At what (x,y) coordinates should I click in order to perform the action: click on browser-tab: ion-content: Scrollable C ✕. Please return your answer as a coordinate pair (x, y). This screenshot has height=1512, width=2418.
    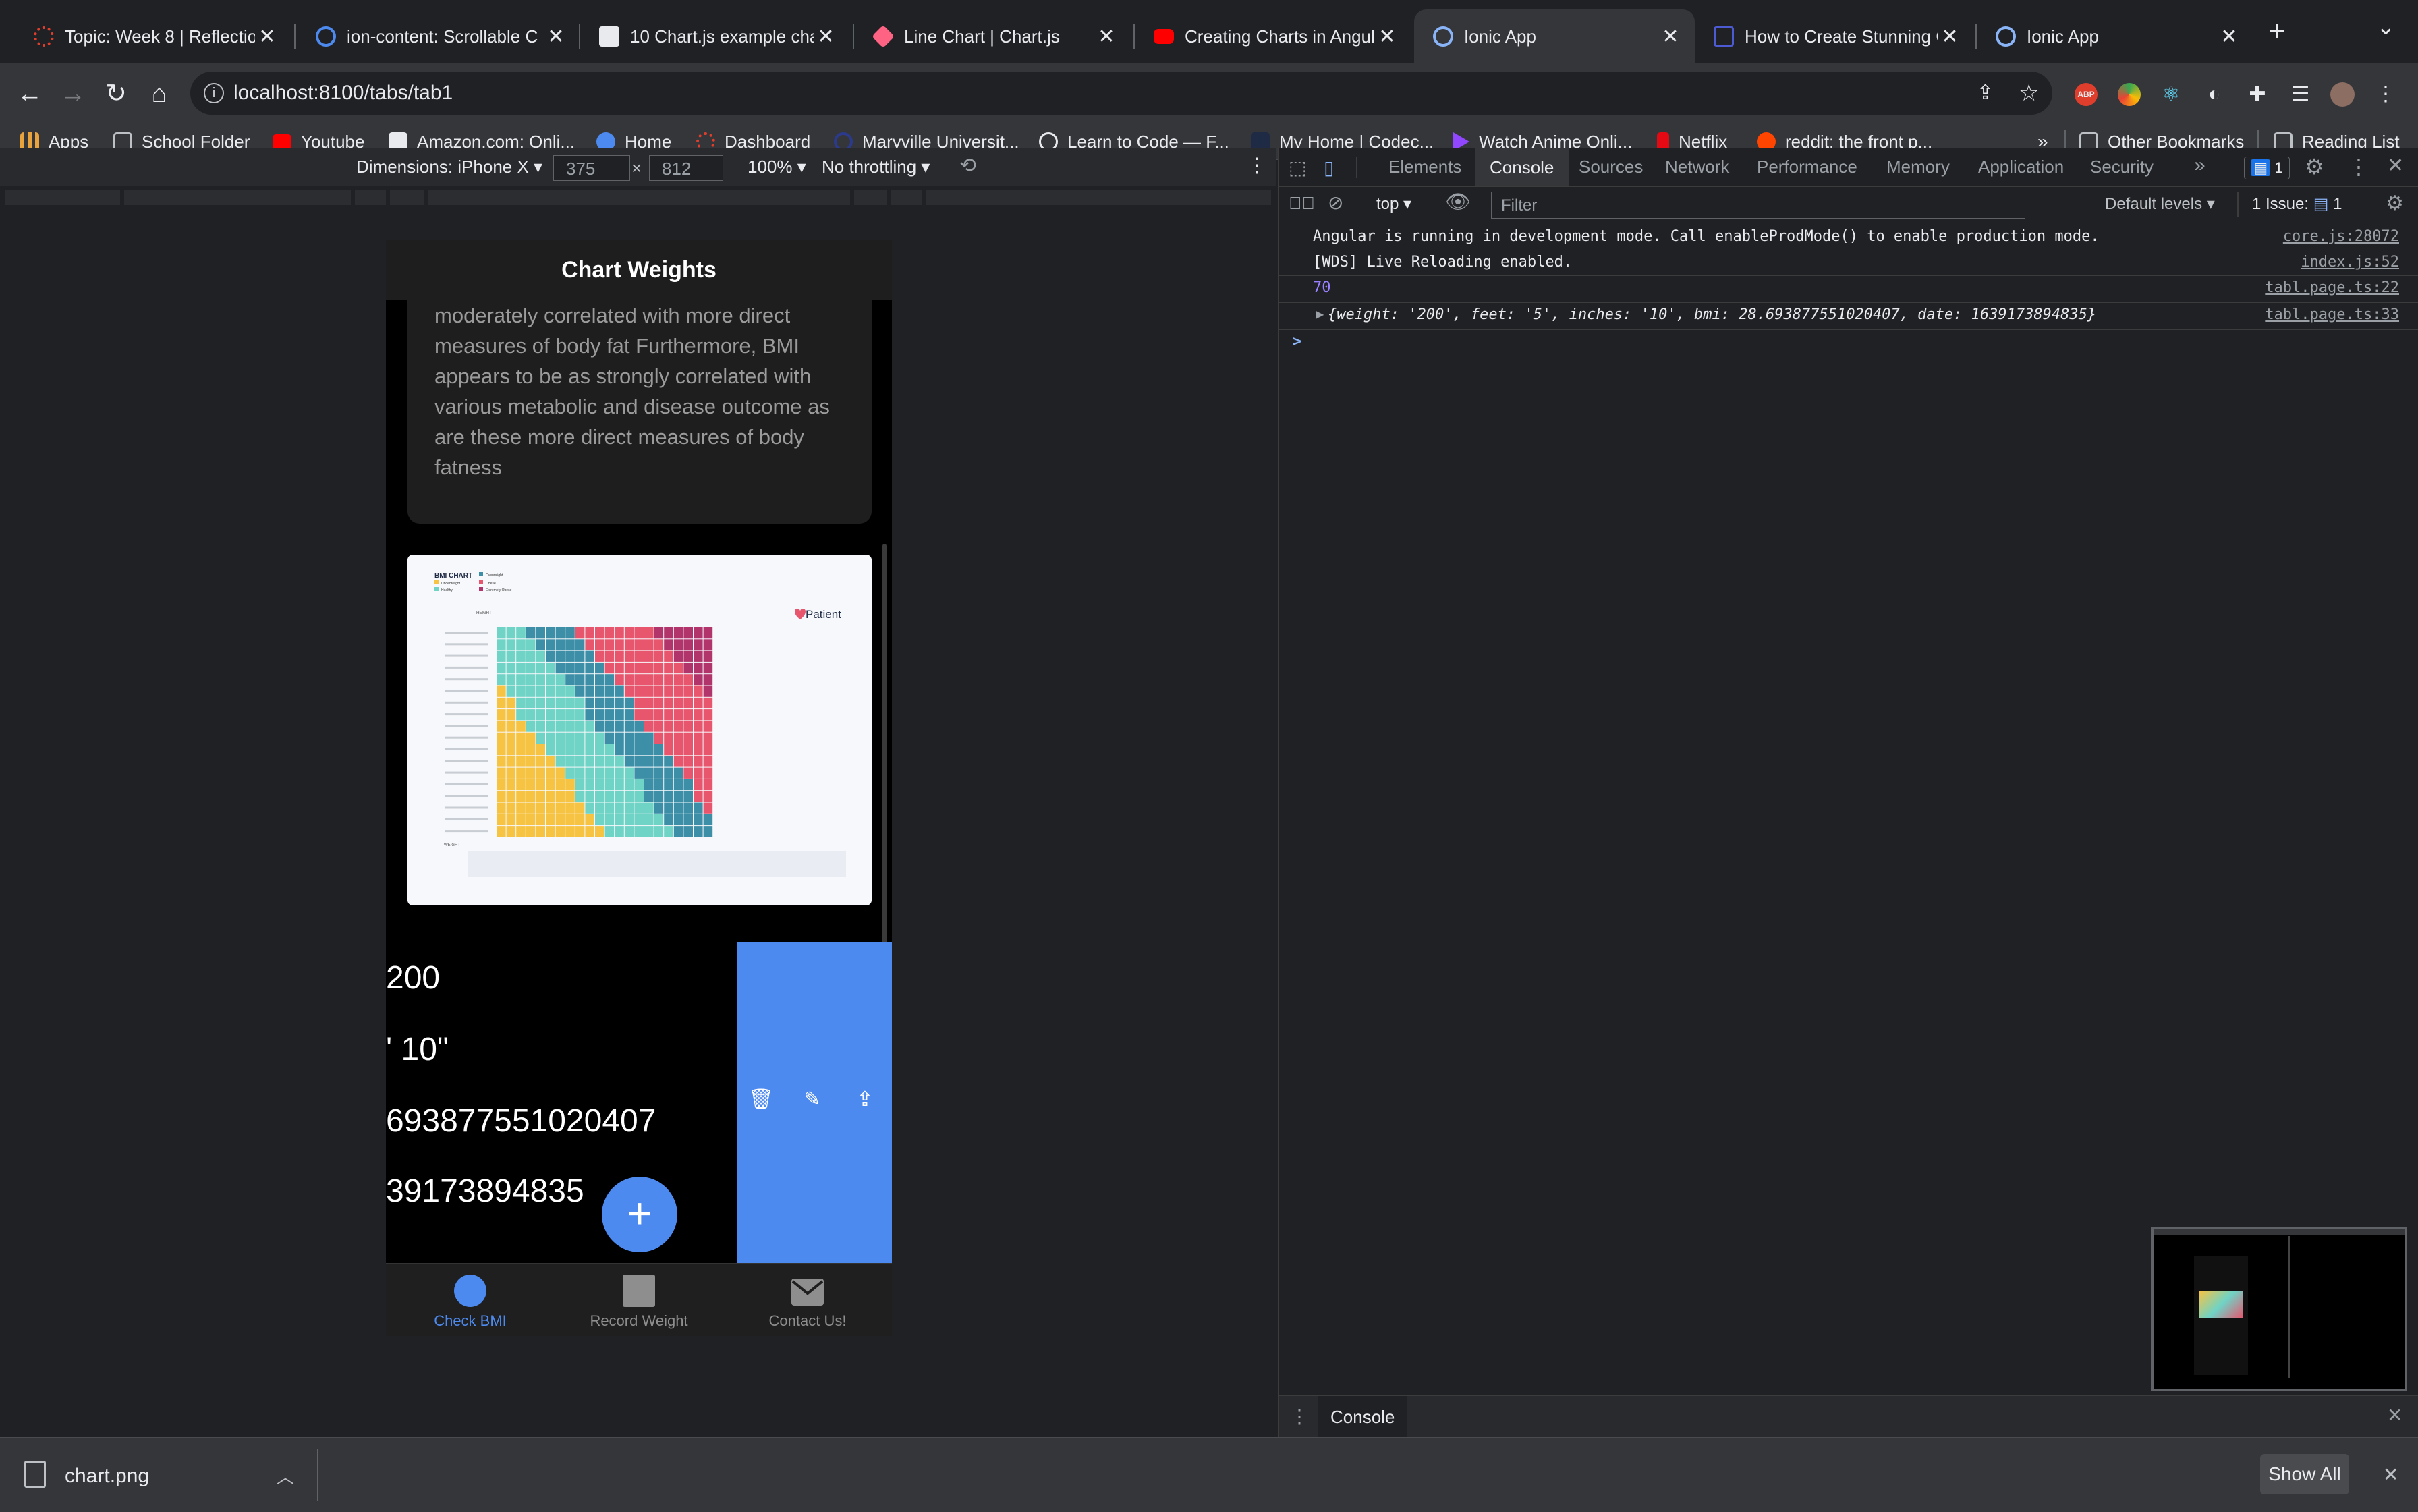
    Looking at the image, I should click on (438, 36).